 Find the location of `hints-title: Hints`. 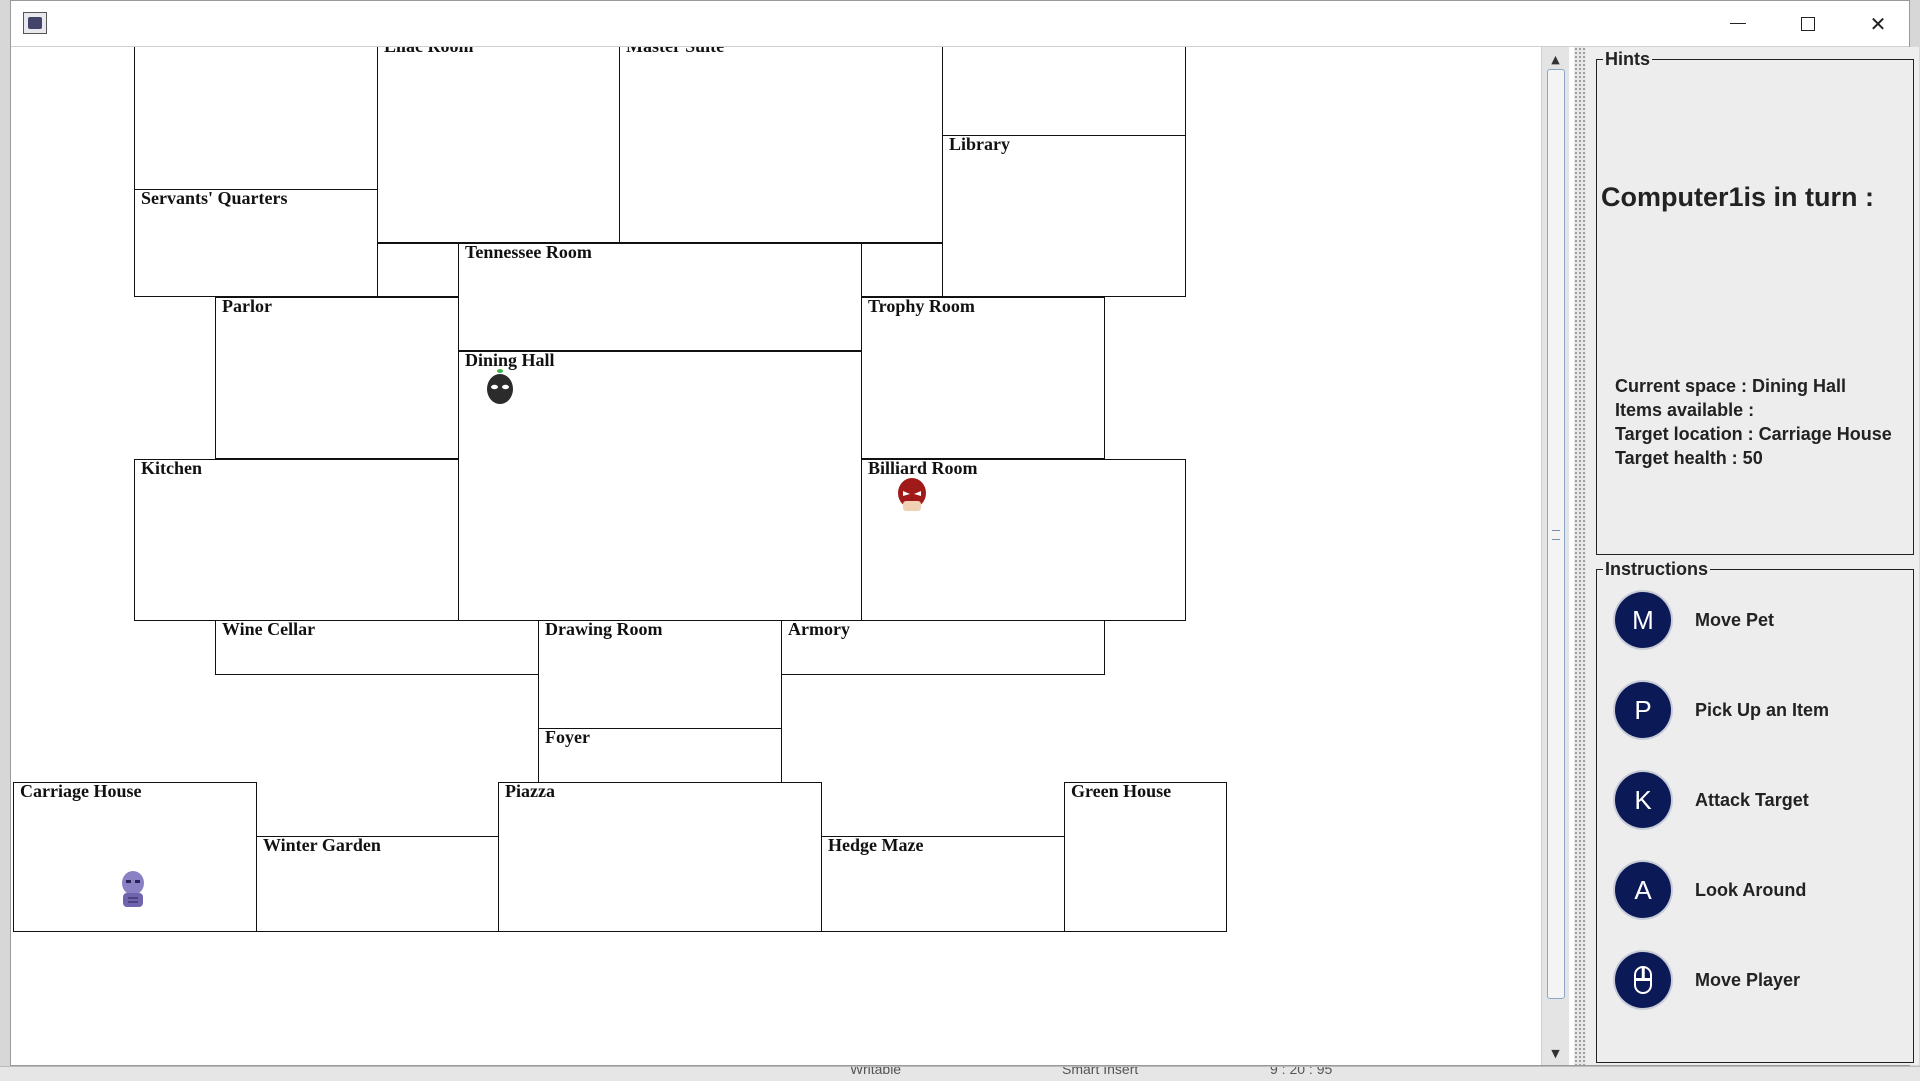

hints-title: Hints is located at coordinates (1627, 59).